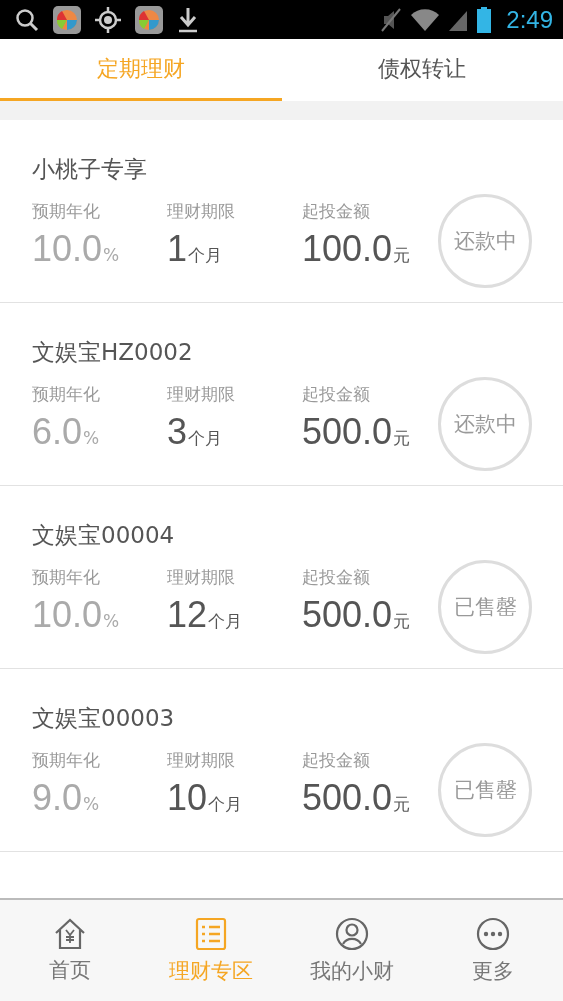  Describe the element at coordinates (297, 169) in the screenshot. I see `product-name: 小桃子专享` at that location.